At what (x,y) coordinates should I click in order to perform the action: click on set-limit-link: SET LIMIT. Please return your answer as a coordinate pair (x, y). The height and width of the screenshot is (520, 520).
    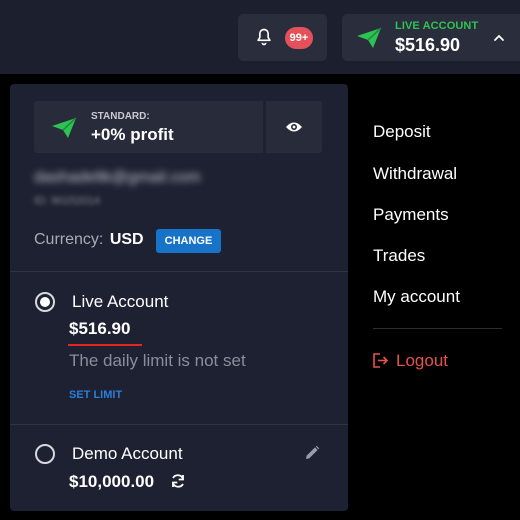
    Looking at the image, I should click on (95, 395).